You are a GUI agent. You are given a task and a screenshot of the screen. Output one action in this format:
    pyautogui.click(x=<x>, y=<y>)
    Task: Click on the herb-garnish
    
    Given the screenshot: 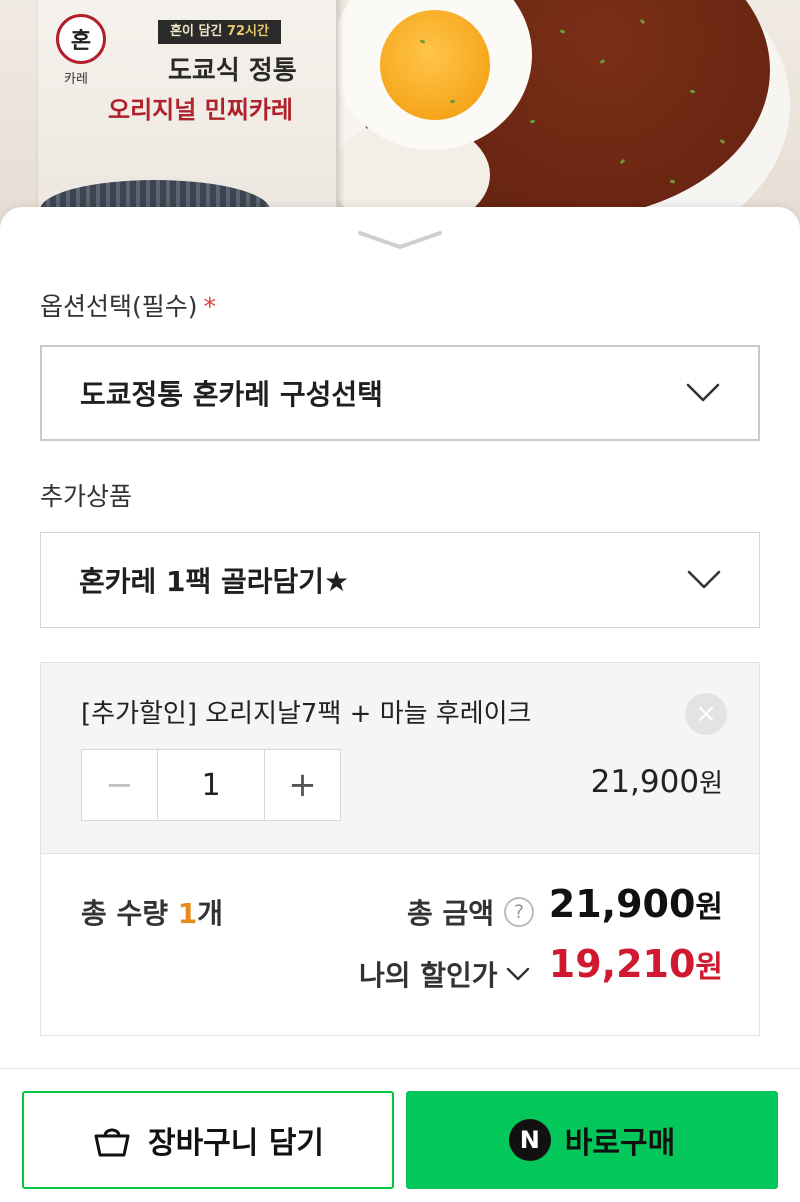 What is the action you would take?
    pyautogui.click(x=692, y=91)
    